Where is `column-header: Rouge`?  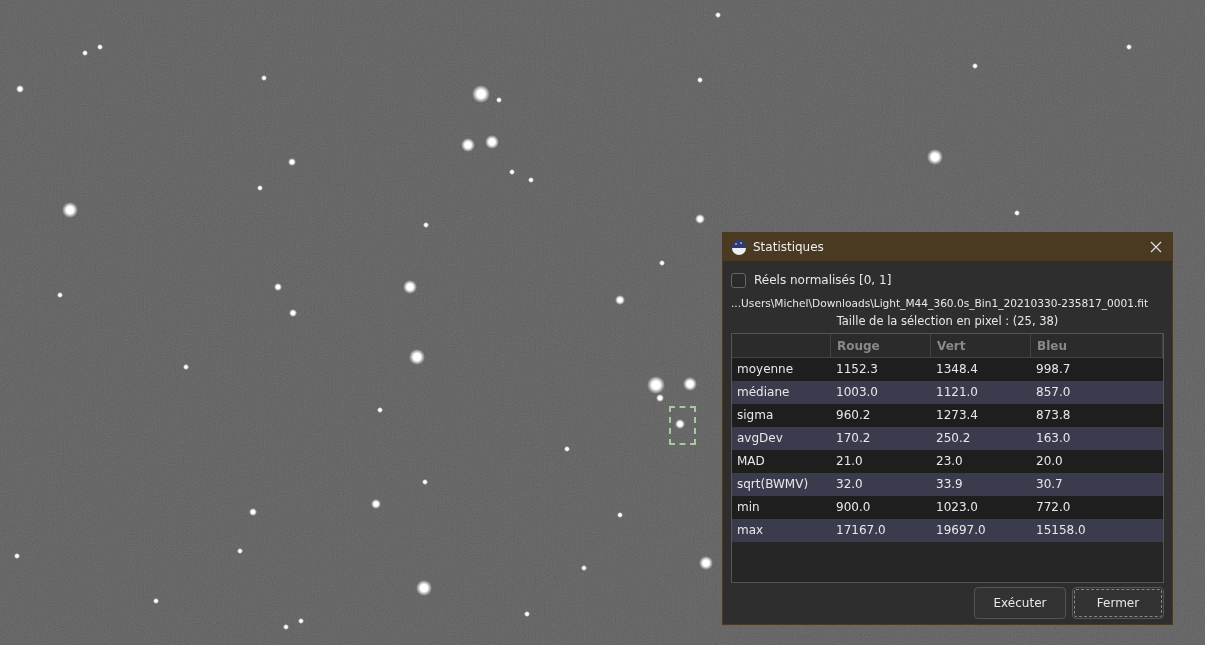 column-header: Rouge is located at coordinates (881, 346).